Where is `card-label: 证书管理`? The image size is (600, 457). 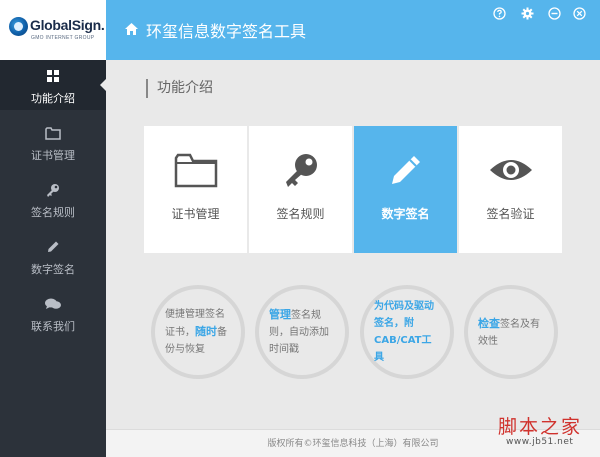 card-label: 证书管理 is located at coordinates (195, 214).